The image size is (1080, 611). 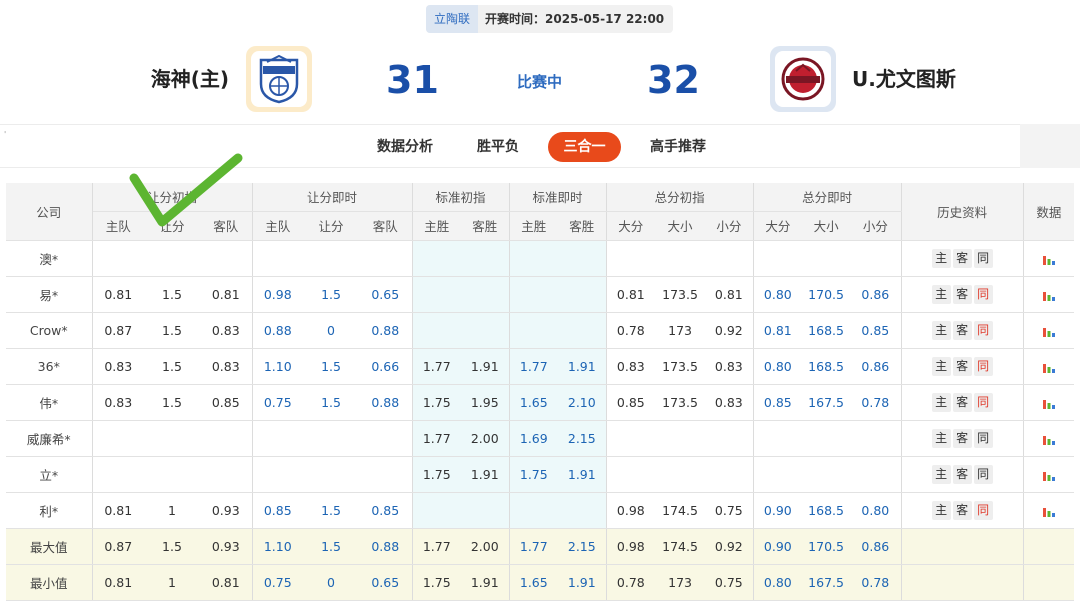 What do you see at coordinates (827, 197) in the screenshot?
I see `group-total-live: 总分即时` at bounding box center [827, 197].